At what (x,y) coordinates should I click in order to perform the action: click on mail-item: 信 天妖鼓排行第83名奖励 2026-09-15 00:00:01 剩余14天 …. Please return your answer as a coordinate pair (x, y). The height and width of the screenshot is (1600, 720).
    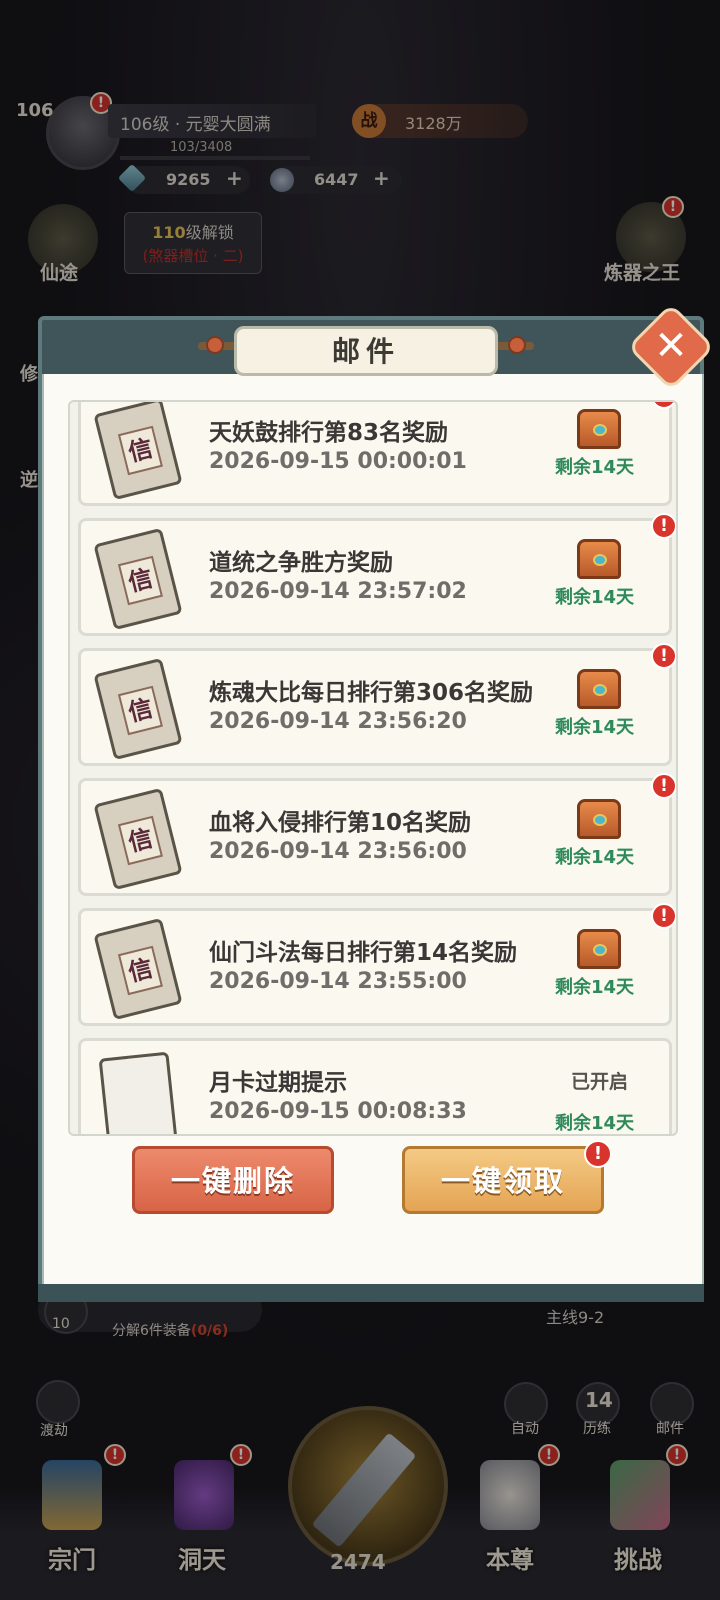
    Looking at the image, I should click on (377, 454).